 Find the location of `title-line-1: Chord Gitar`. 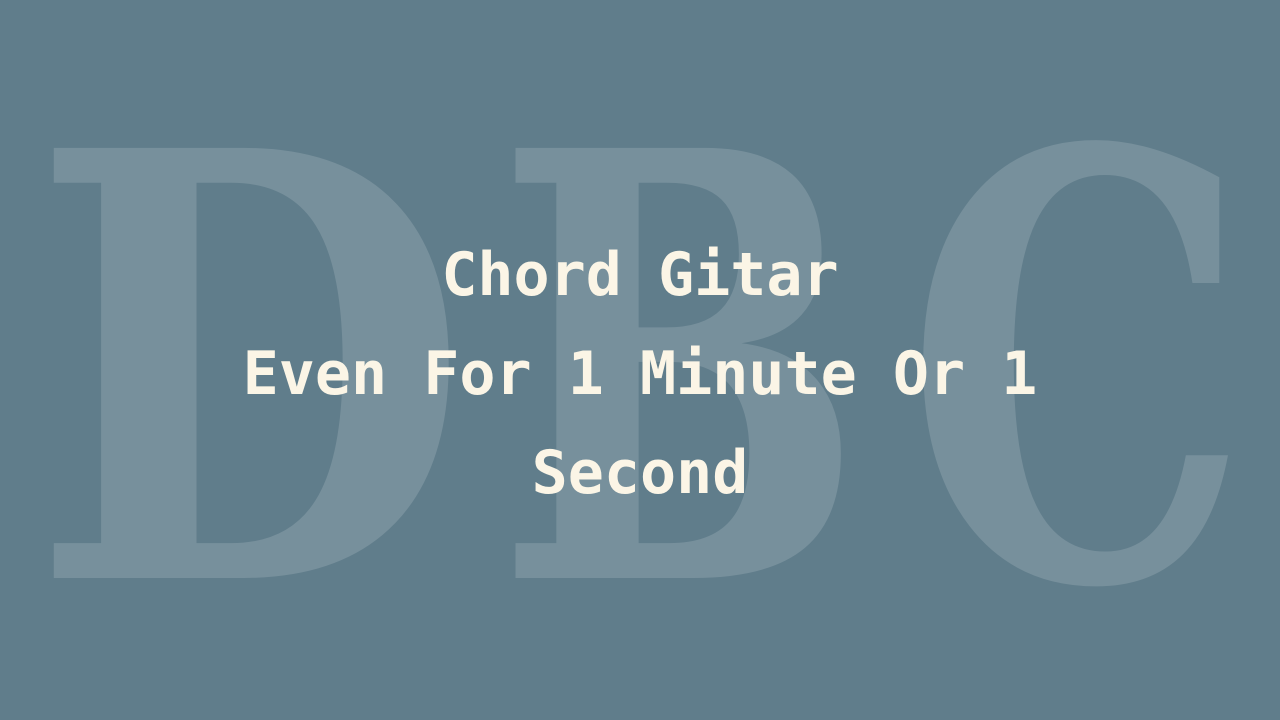

title-line-1: Chord Gitar is located at coordinates (640, 275).